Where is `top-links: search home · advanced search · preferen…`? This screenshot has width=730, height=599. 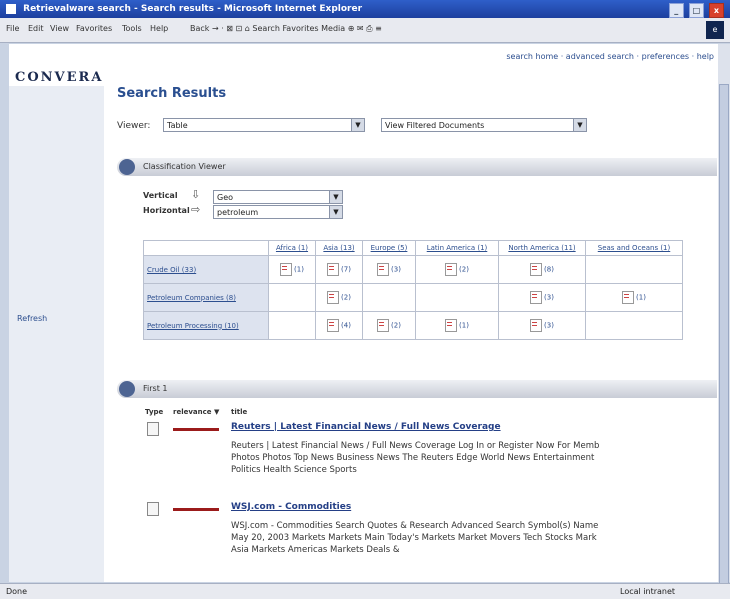 top-links: search home · advanced search · preferen… is located at coordinates (610, 56).